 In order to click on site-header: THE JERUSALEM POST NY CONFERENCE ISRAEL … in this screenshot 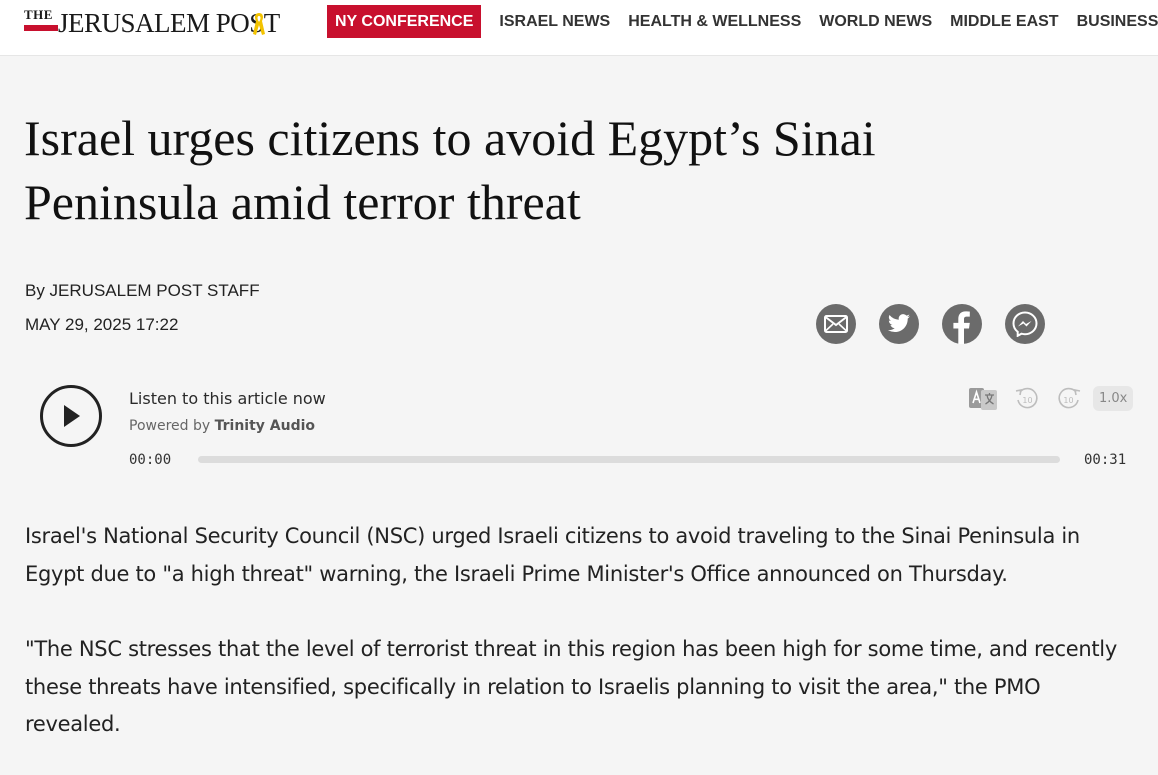, I will do `click(579, 28)`.